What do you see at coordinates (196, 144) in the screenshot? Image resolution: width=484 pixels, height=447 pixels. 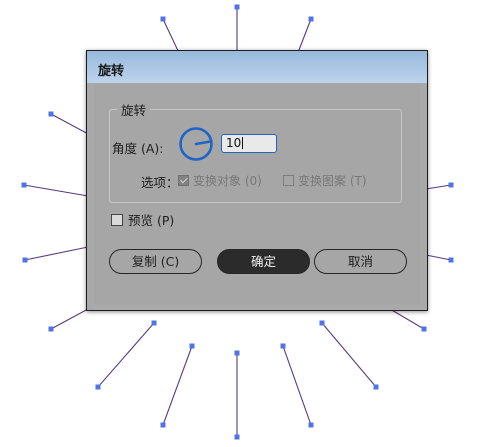 I see `angle-dial-icon` at bounding box center [196, 144].